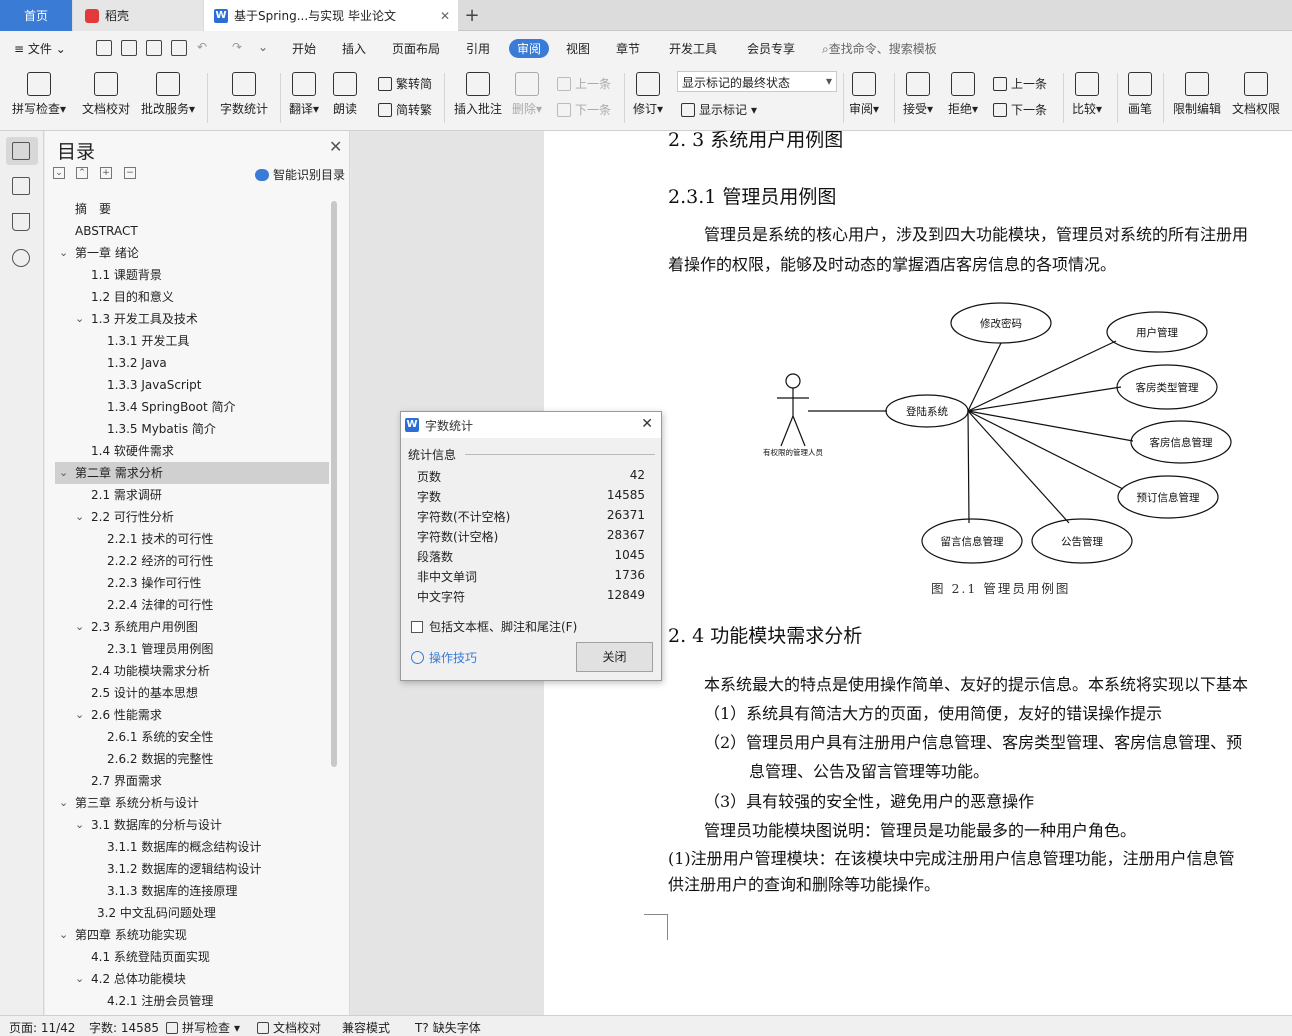  I want to click on chapter-nav-icon, so click(21, 186).